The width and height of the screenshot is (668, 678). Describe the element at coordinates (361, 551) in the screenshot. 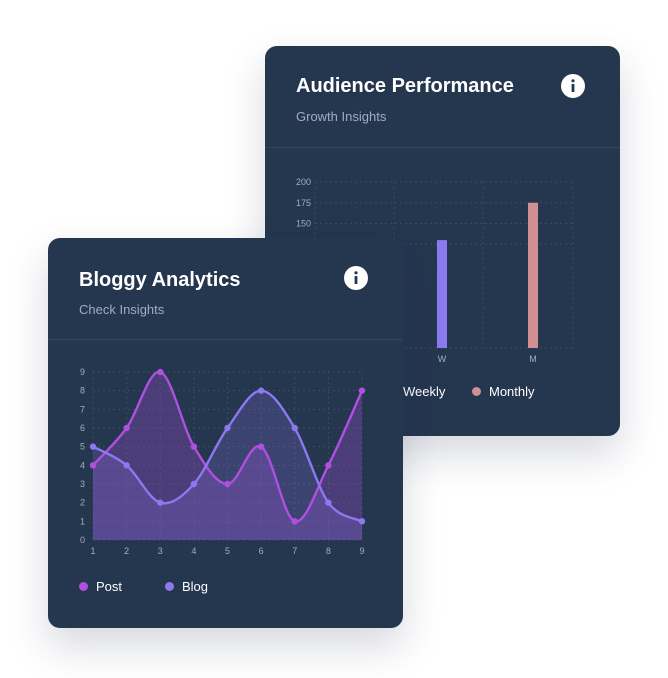

I see `x-tick-label: 9` at that location.